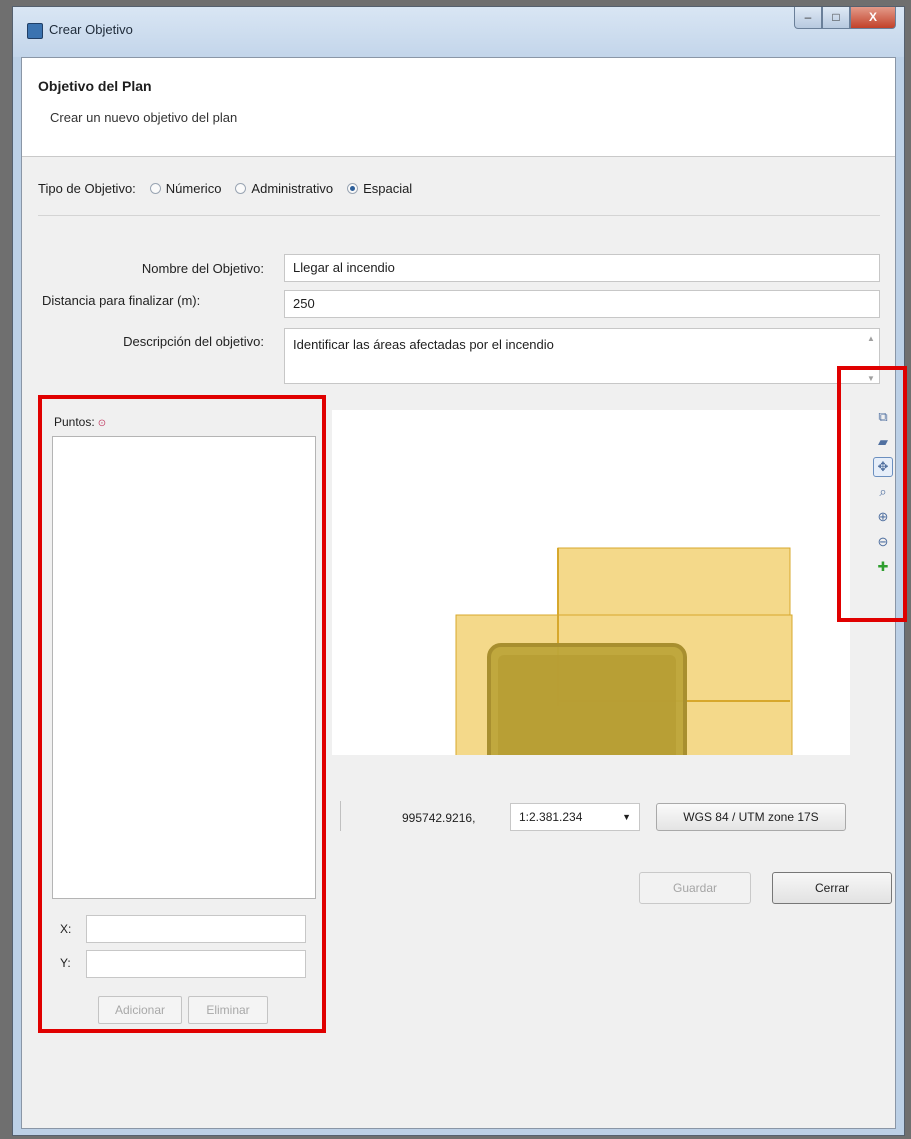 The height and width of the screenshot is (1139, 911). I want to click on radio-espacial-label: Espacial, so click(387, 188).